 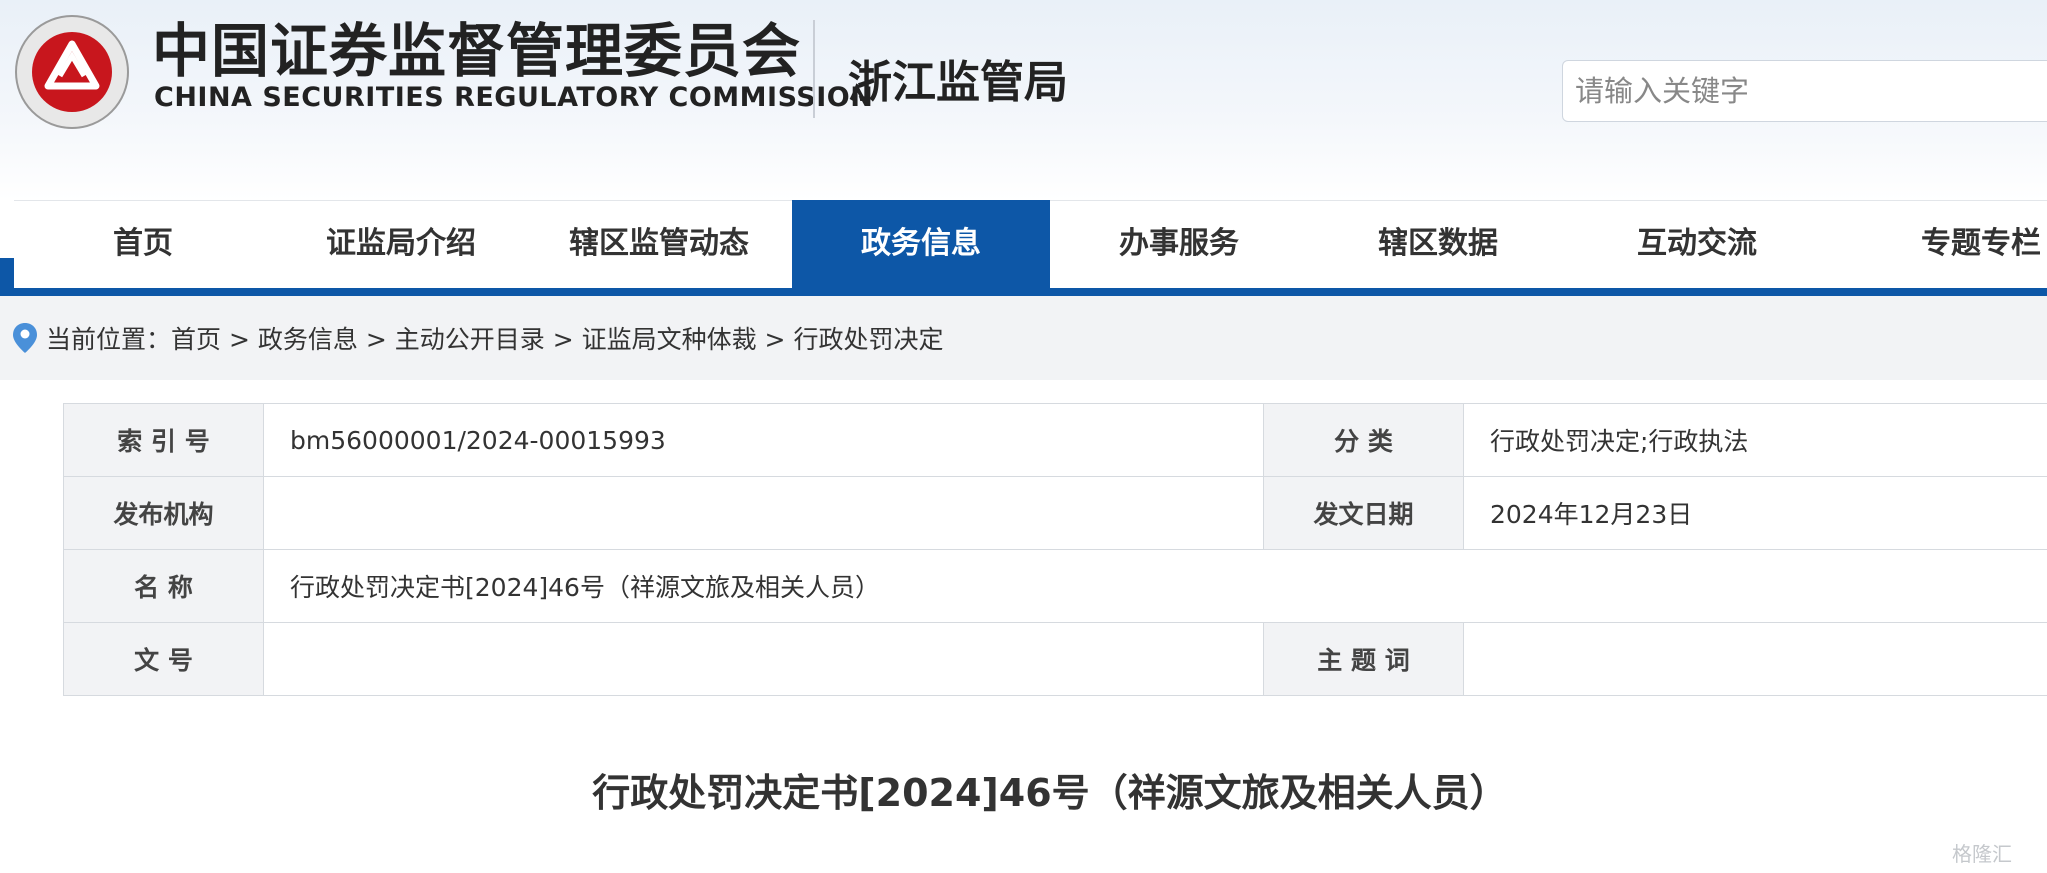 I want to click on issue-date-value: 2024年12月23日, so click(x=1755, y=513).